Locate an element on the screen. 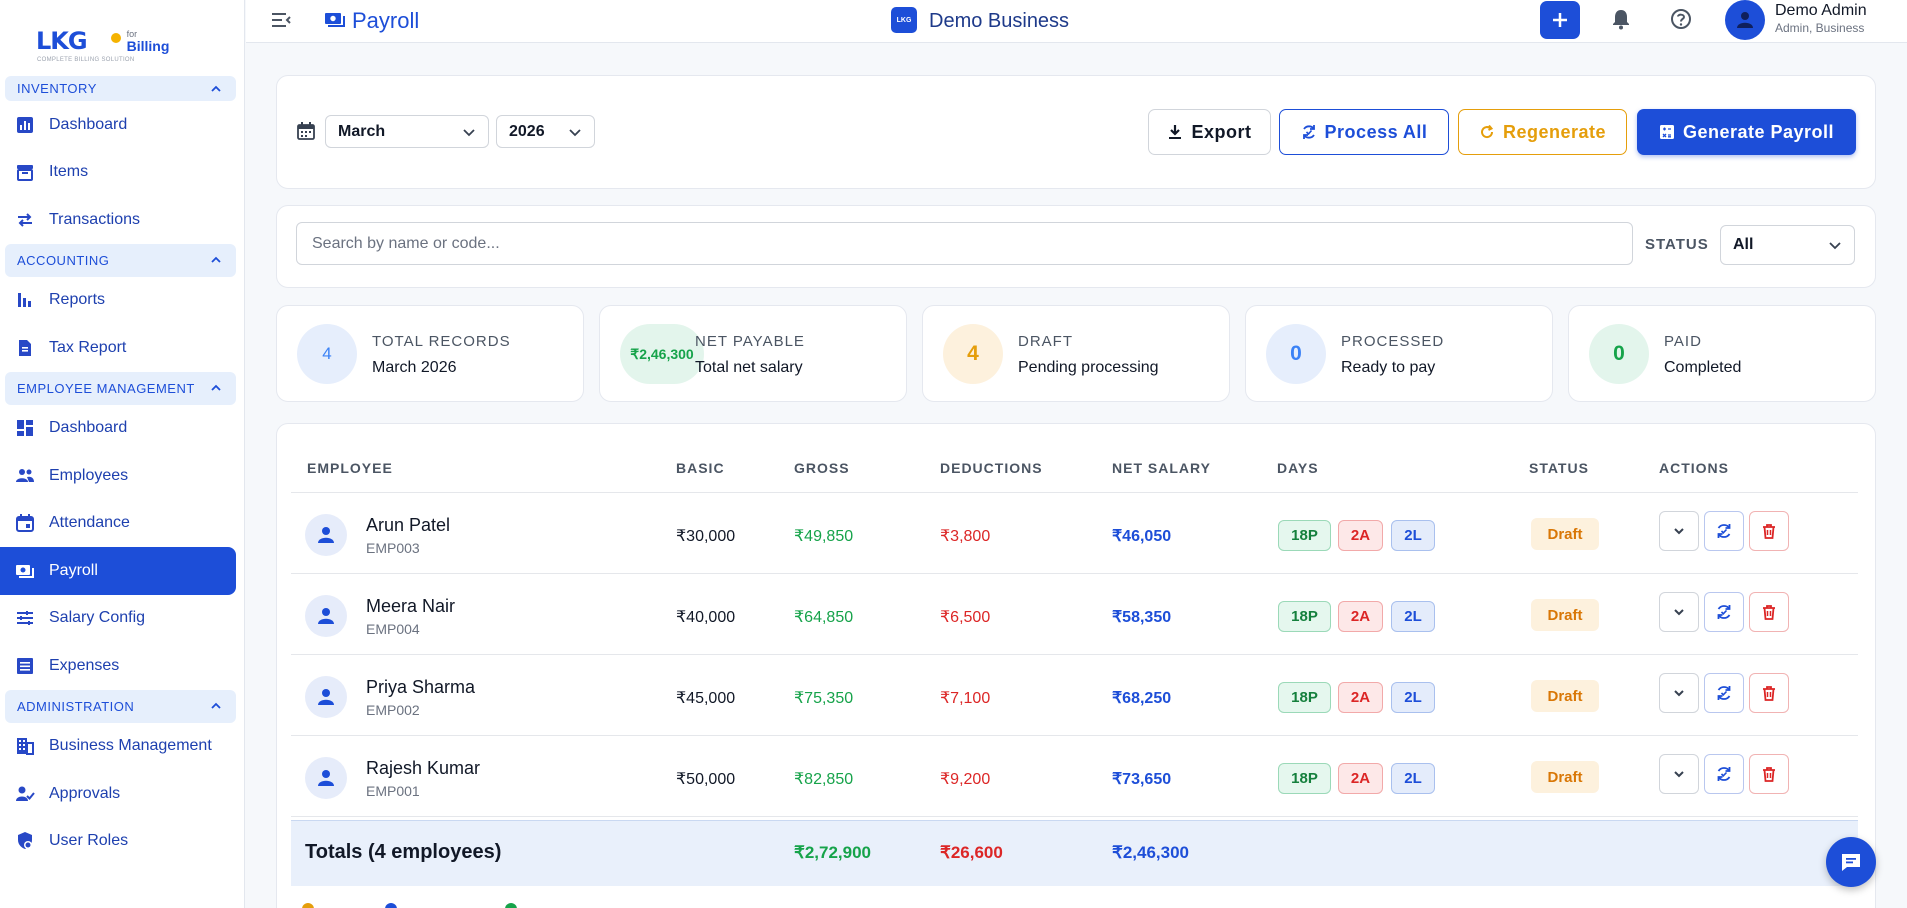  basic-cell: ₹40,000 is located at coordinates (706, 617).